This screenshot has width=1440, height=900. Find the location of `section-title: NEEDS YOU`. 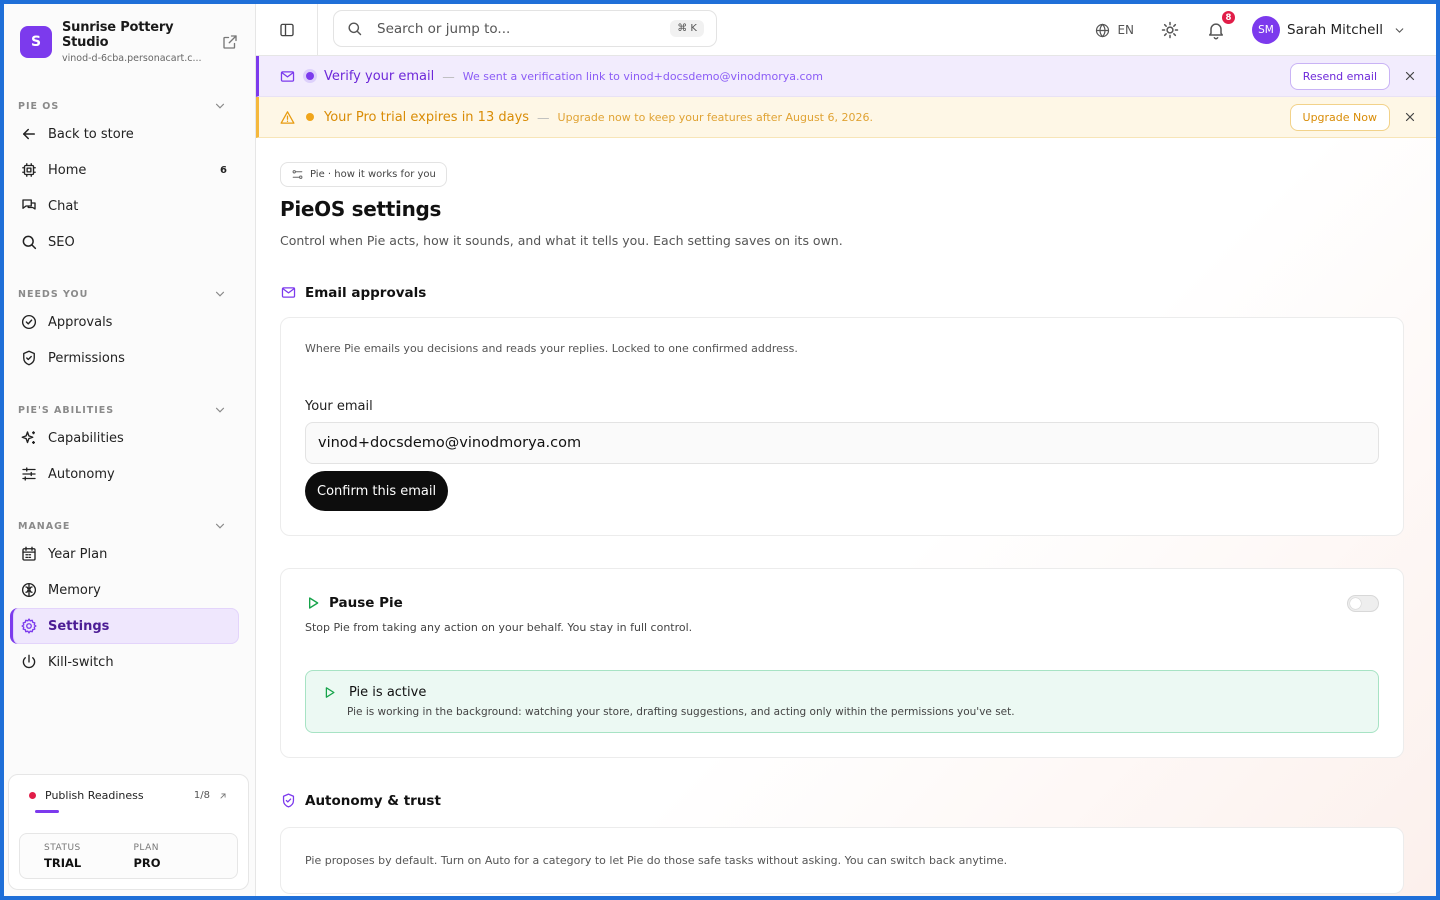

section-title: NEEDS YOU is located at coordinates (53, 294).